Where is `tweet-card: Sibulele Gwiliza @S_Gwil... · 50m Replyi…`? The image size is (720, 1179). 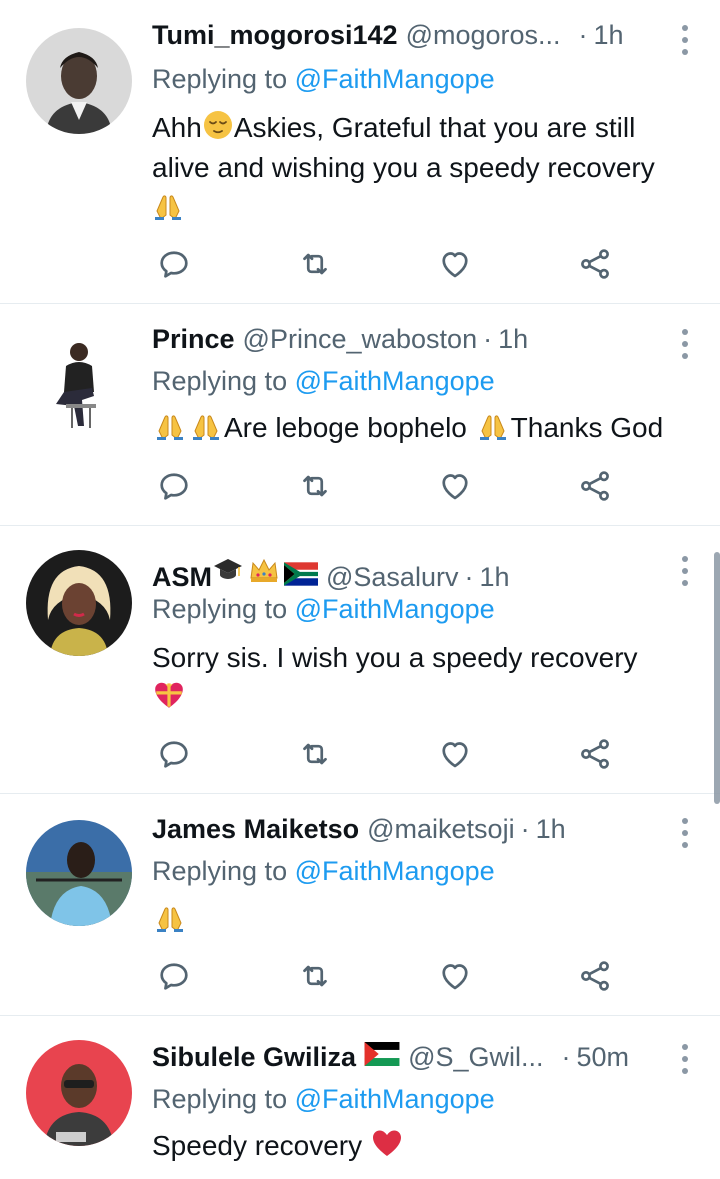 tweet-card: Sibulele Gwiliza @S_Gwil... · 50m Replyi… is located at coordinates (360, 1097).